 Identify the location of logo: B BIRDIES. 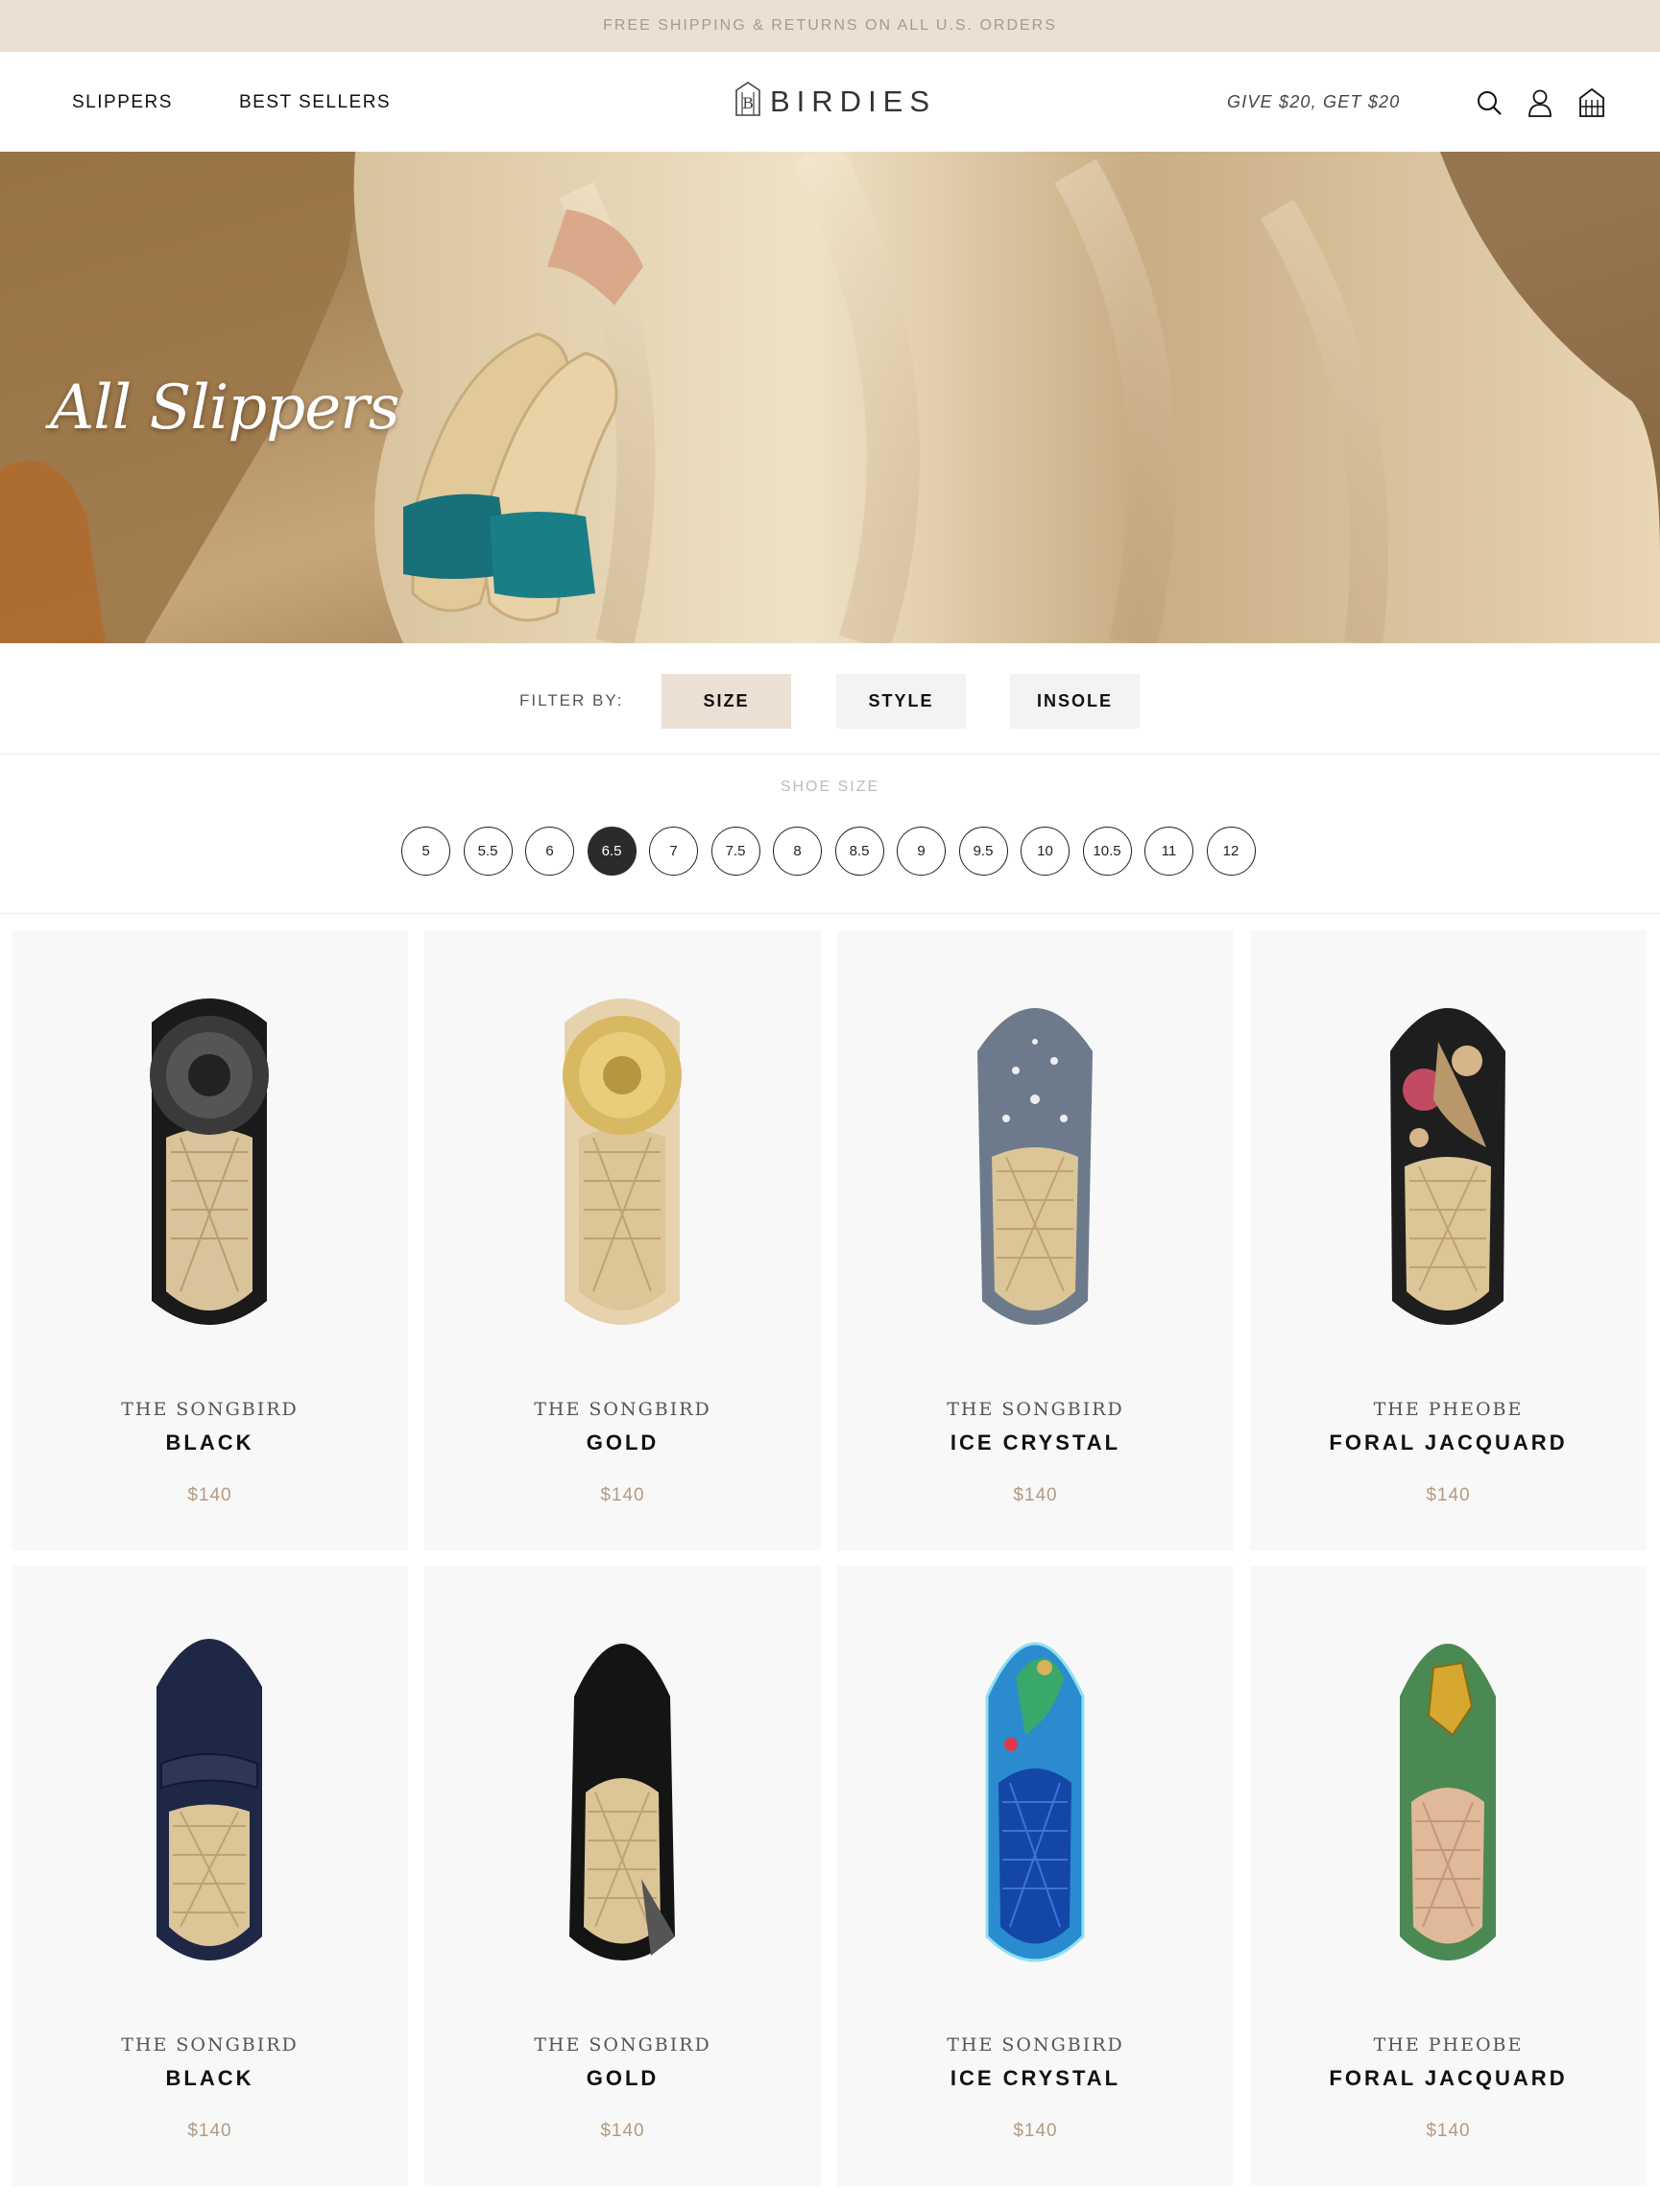
(835, 102).